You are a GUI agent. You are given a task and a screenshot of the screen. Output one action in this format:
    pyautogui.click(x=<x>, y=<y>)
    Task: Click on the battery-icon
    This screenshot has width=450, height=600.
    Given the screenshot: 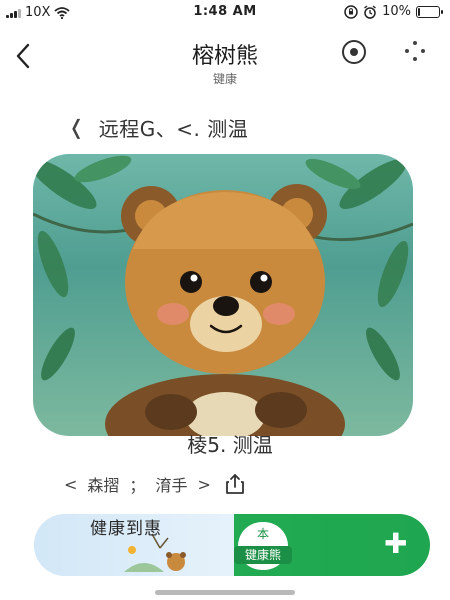 What is the action you would take?
    pyautogui.click(x=429, y=11)
    